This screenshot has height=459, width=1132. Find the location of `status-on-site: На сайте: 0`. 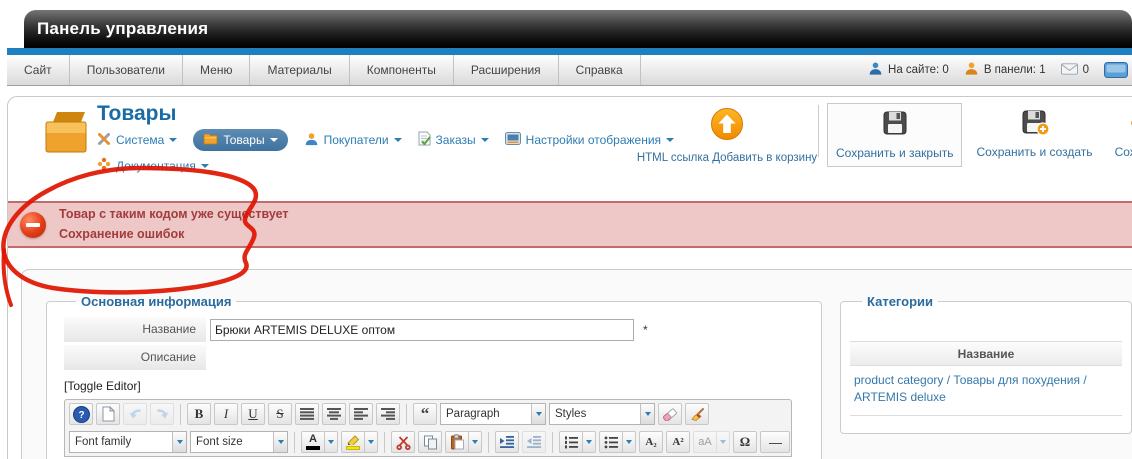

status-on-site: На сайте: 0 is located at coordinates (908, 70).